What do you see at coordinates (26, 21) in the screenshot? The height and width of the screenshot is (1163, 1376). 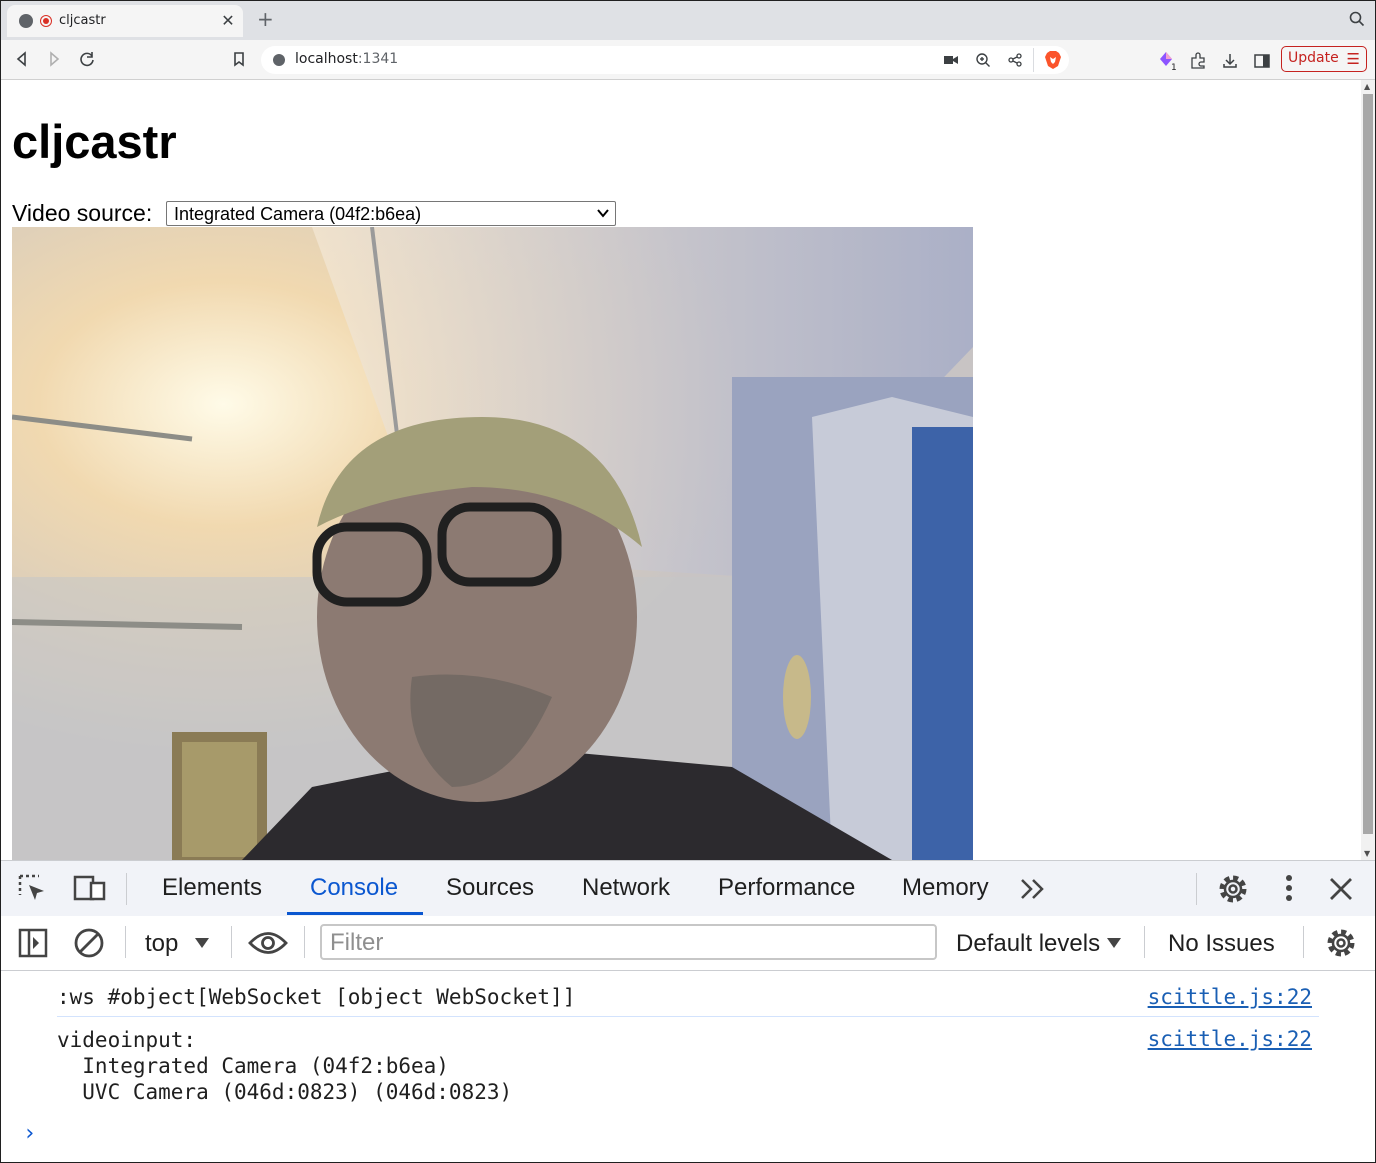 I see `globe-icon` at bounding box center [26, 21].